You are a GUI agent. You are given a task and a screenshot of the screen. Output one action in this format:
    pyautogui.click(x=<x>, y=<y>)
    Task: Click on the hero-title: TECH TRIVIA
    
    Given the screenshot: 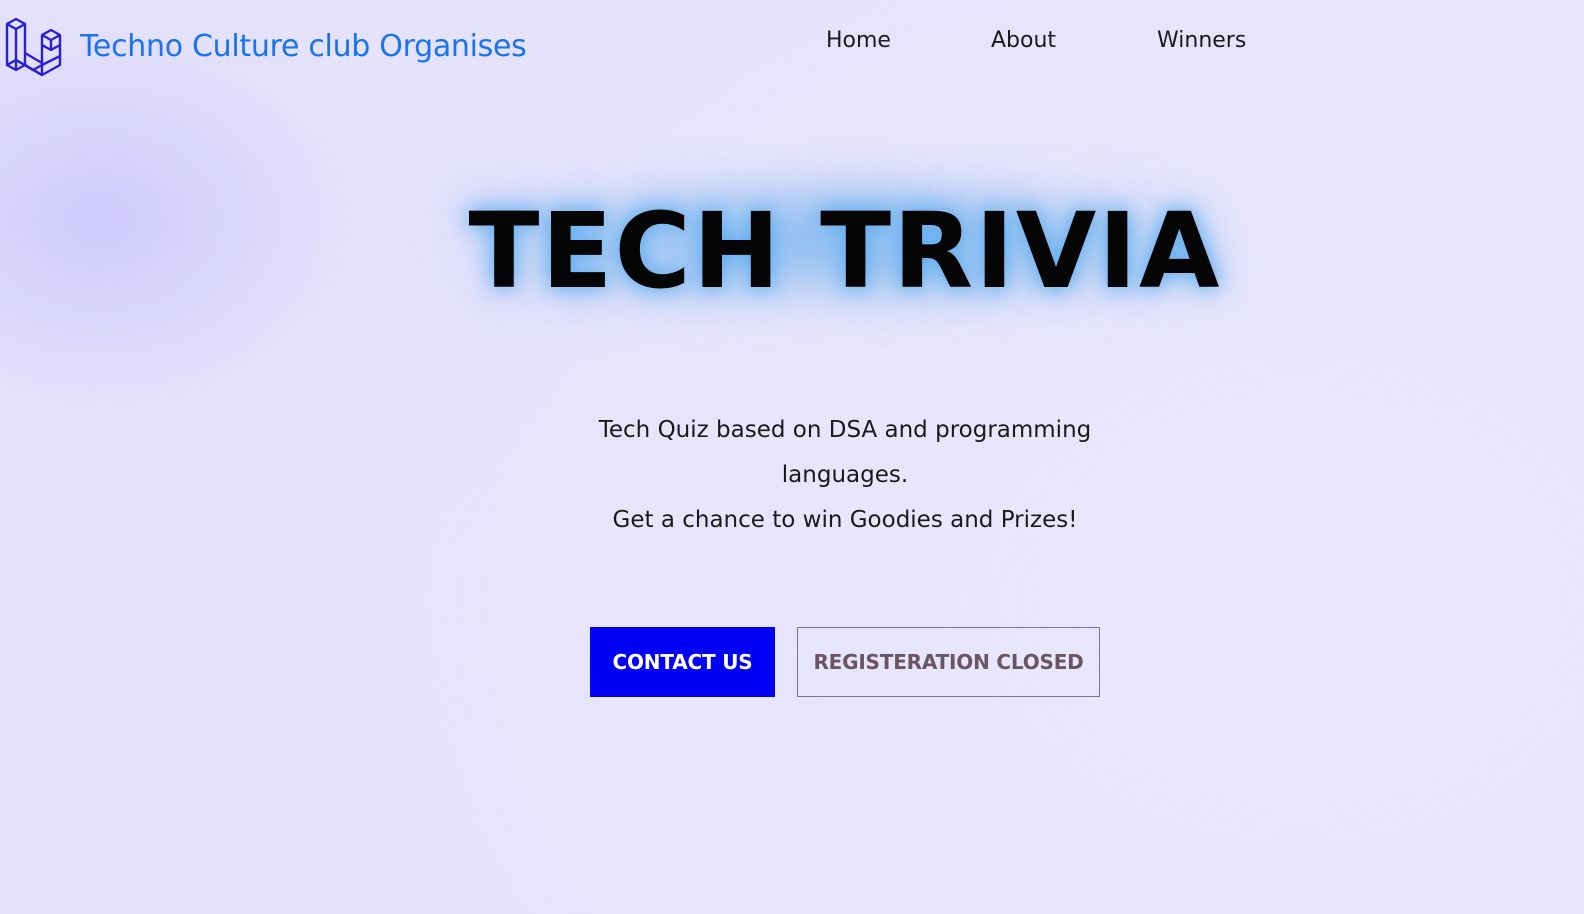 What is the action you would take?
    pyautogui.click(x=845, y=251)
    